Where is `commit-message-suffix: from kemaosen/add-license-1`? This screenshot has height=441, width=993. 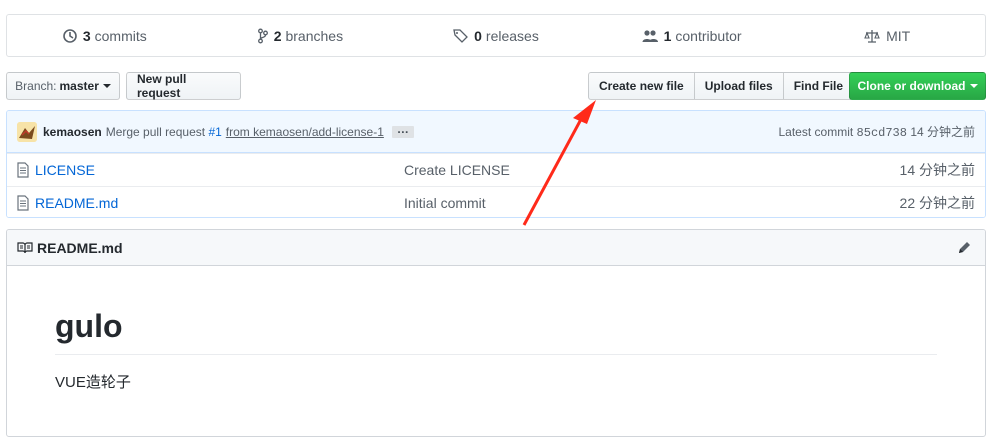
commit-message-suffix: from kemaosen/add-license-1 is located at coordinates (305, 132).